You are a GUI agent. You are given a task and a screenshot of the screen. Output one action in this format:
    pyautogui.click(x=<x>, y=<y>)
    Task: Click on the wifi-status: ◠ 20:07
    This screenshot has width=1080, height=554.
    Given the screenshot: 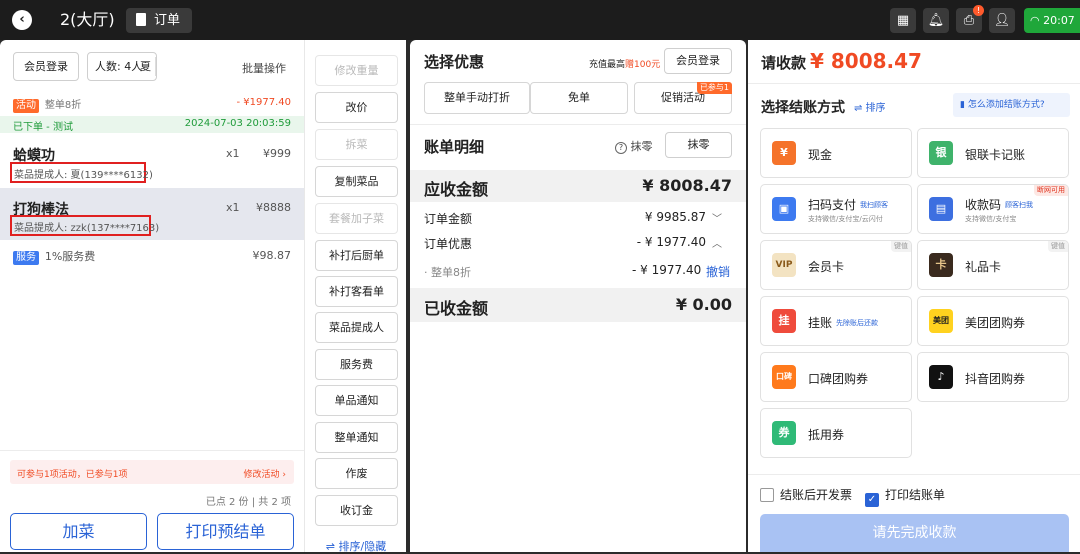 What is the action you would take?
    pyautogui.click(x=1052, y=20)
    